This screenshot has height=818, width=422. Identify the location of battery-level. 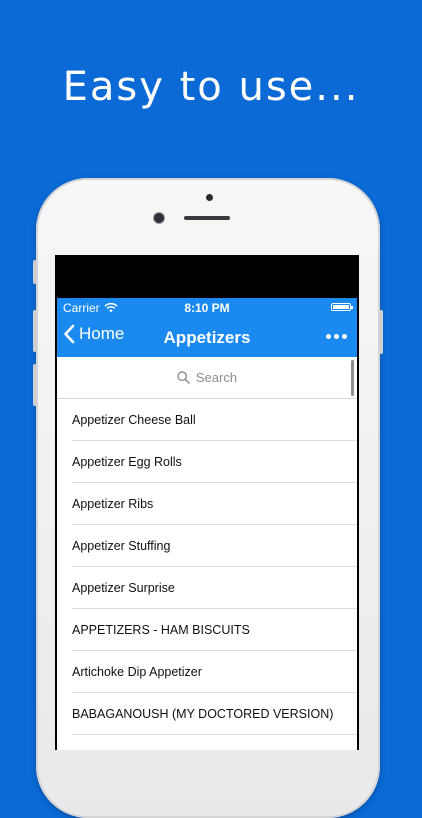
(341, 307).